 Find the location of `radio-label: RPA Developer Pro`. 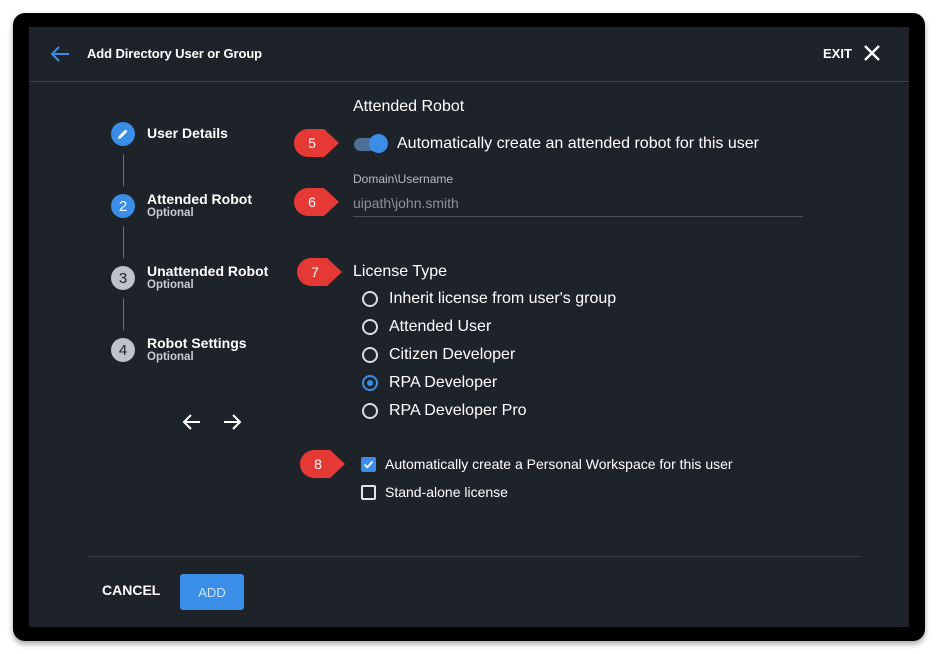

radio-label: RPA Developer Pro is located at coordinates (458, 411).